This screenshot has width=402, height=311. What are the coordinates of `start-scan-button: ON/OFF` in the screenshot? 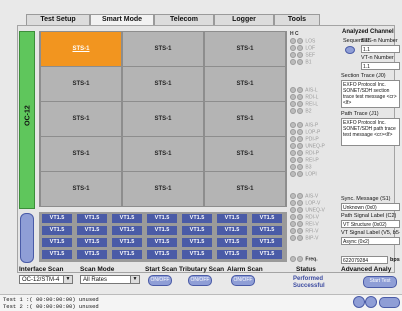 It's located at (160, 280).